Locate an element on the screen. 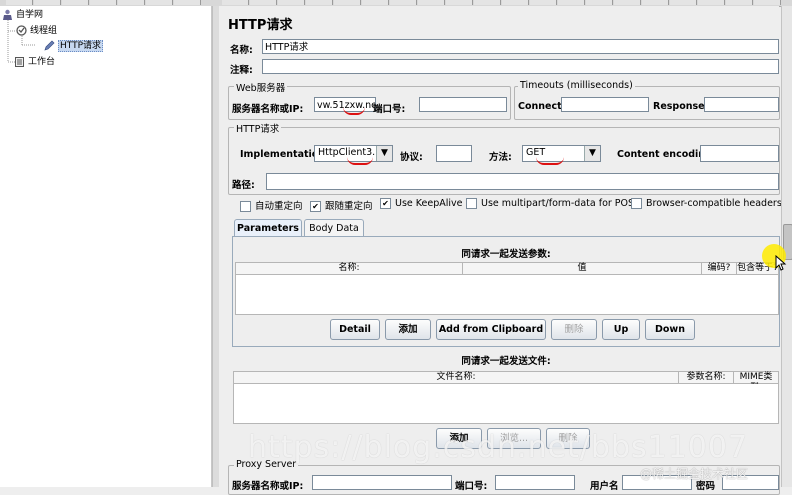 The height and width of the screenshot is (495, 792). comment-label: 注释: is located at coordinates (241, 70).